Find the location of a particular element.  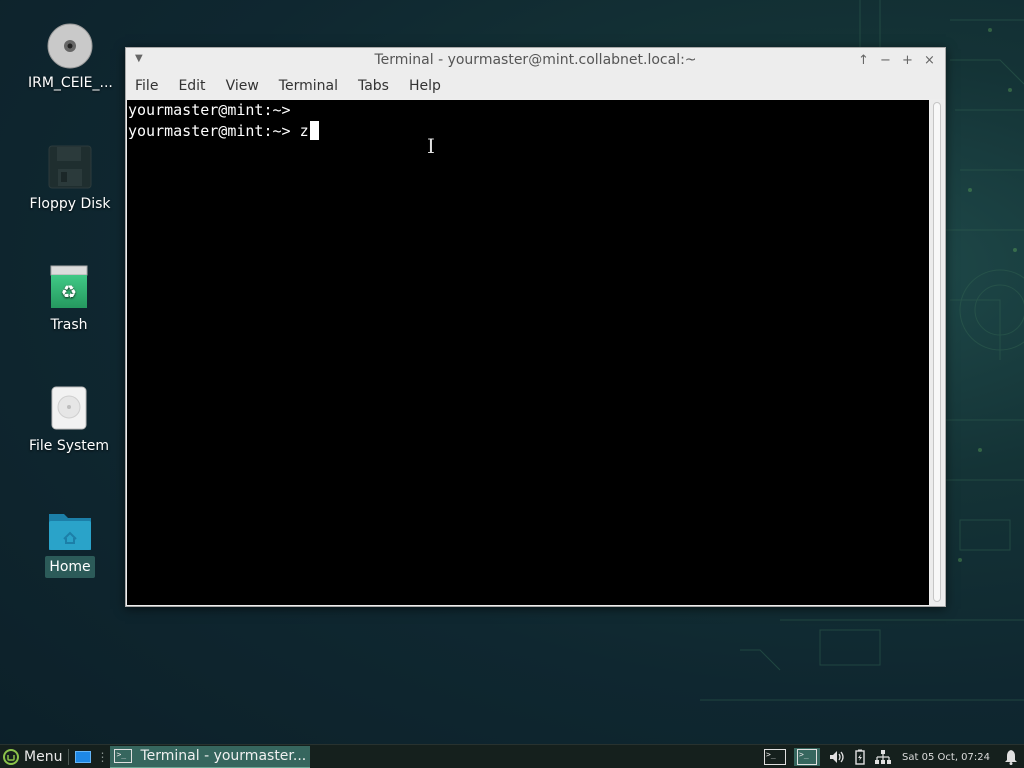

desktop-icon-label: Home is located at coordinates (70, 567).